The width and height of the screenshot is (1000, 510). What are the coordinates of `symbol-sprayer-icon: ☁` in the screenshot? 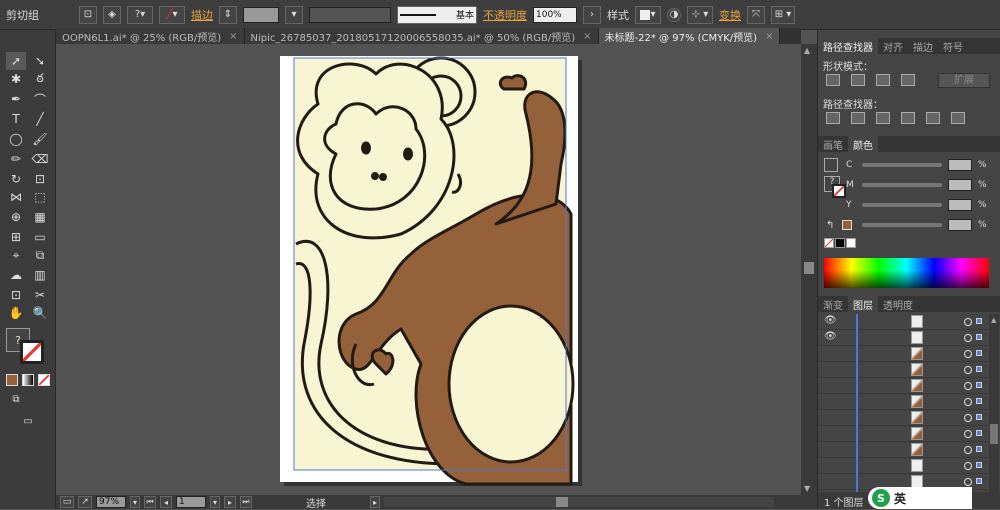 It's located at (16, 275).